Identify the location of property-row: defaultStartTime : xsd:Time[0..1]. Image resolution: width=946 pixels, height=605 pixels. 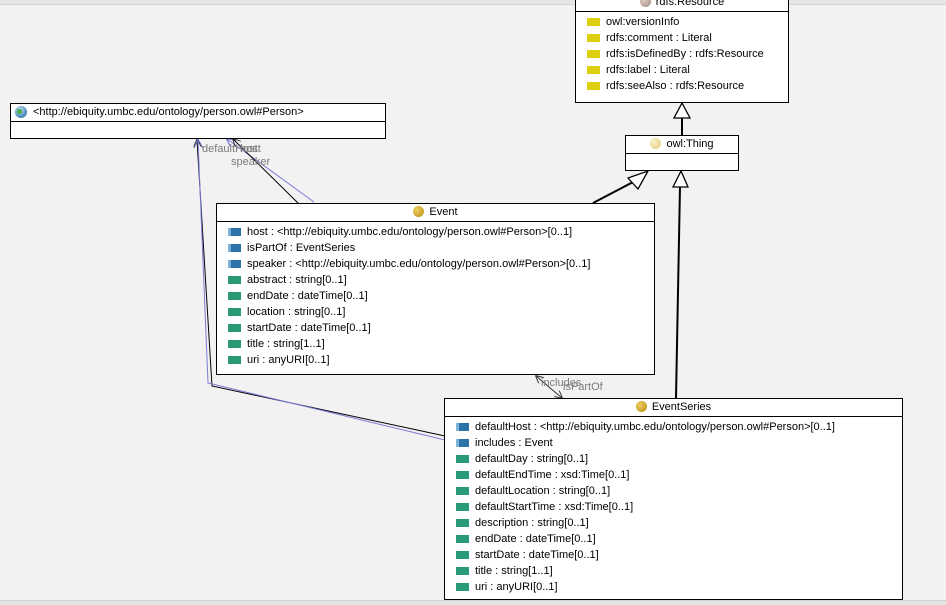
(673, 507).